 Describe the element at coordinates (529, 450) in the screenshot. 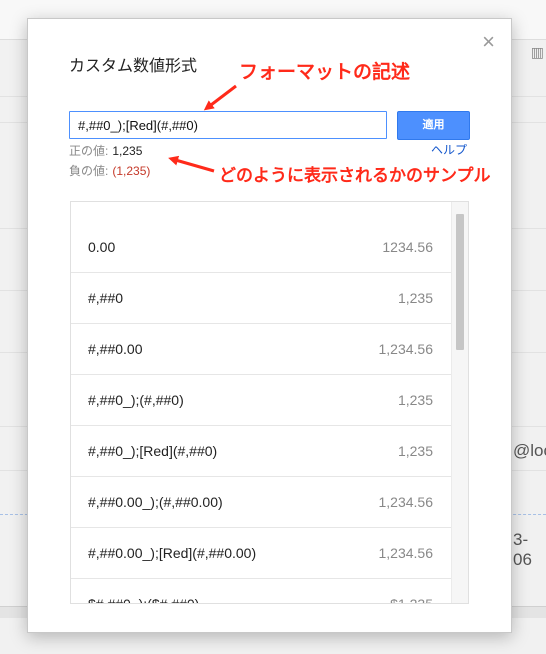

I see `cell-text: @loo` at that location.